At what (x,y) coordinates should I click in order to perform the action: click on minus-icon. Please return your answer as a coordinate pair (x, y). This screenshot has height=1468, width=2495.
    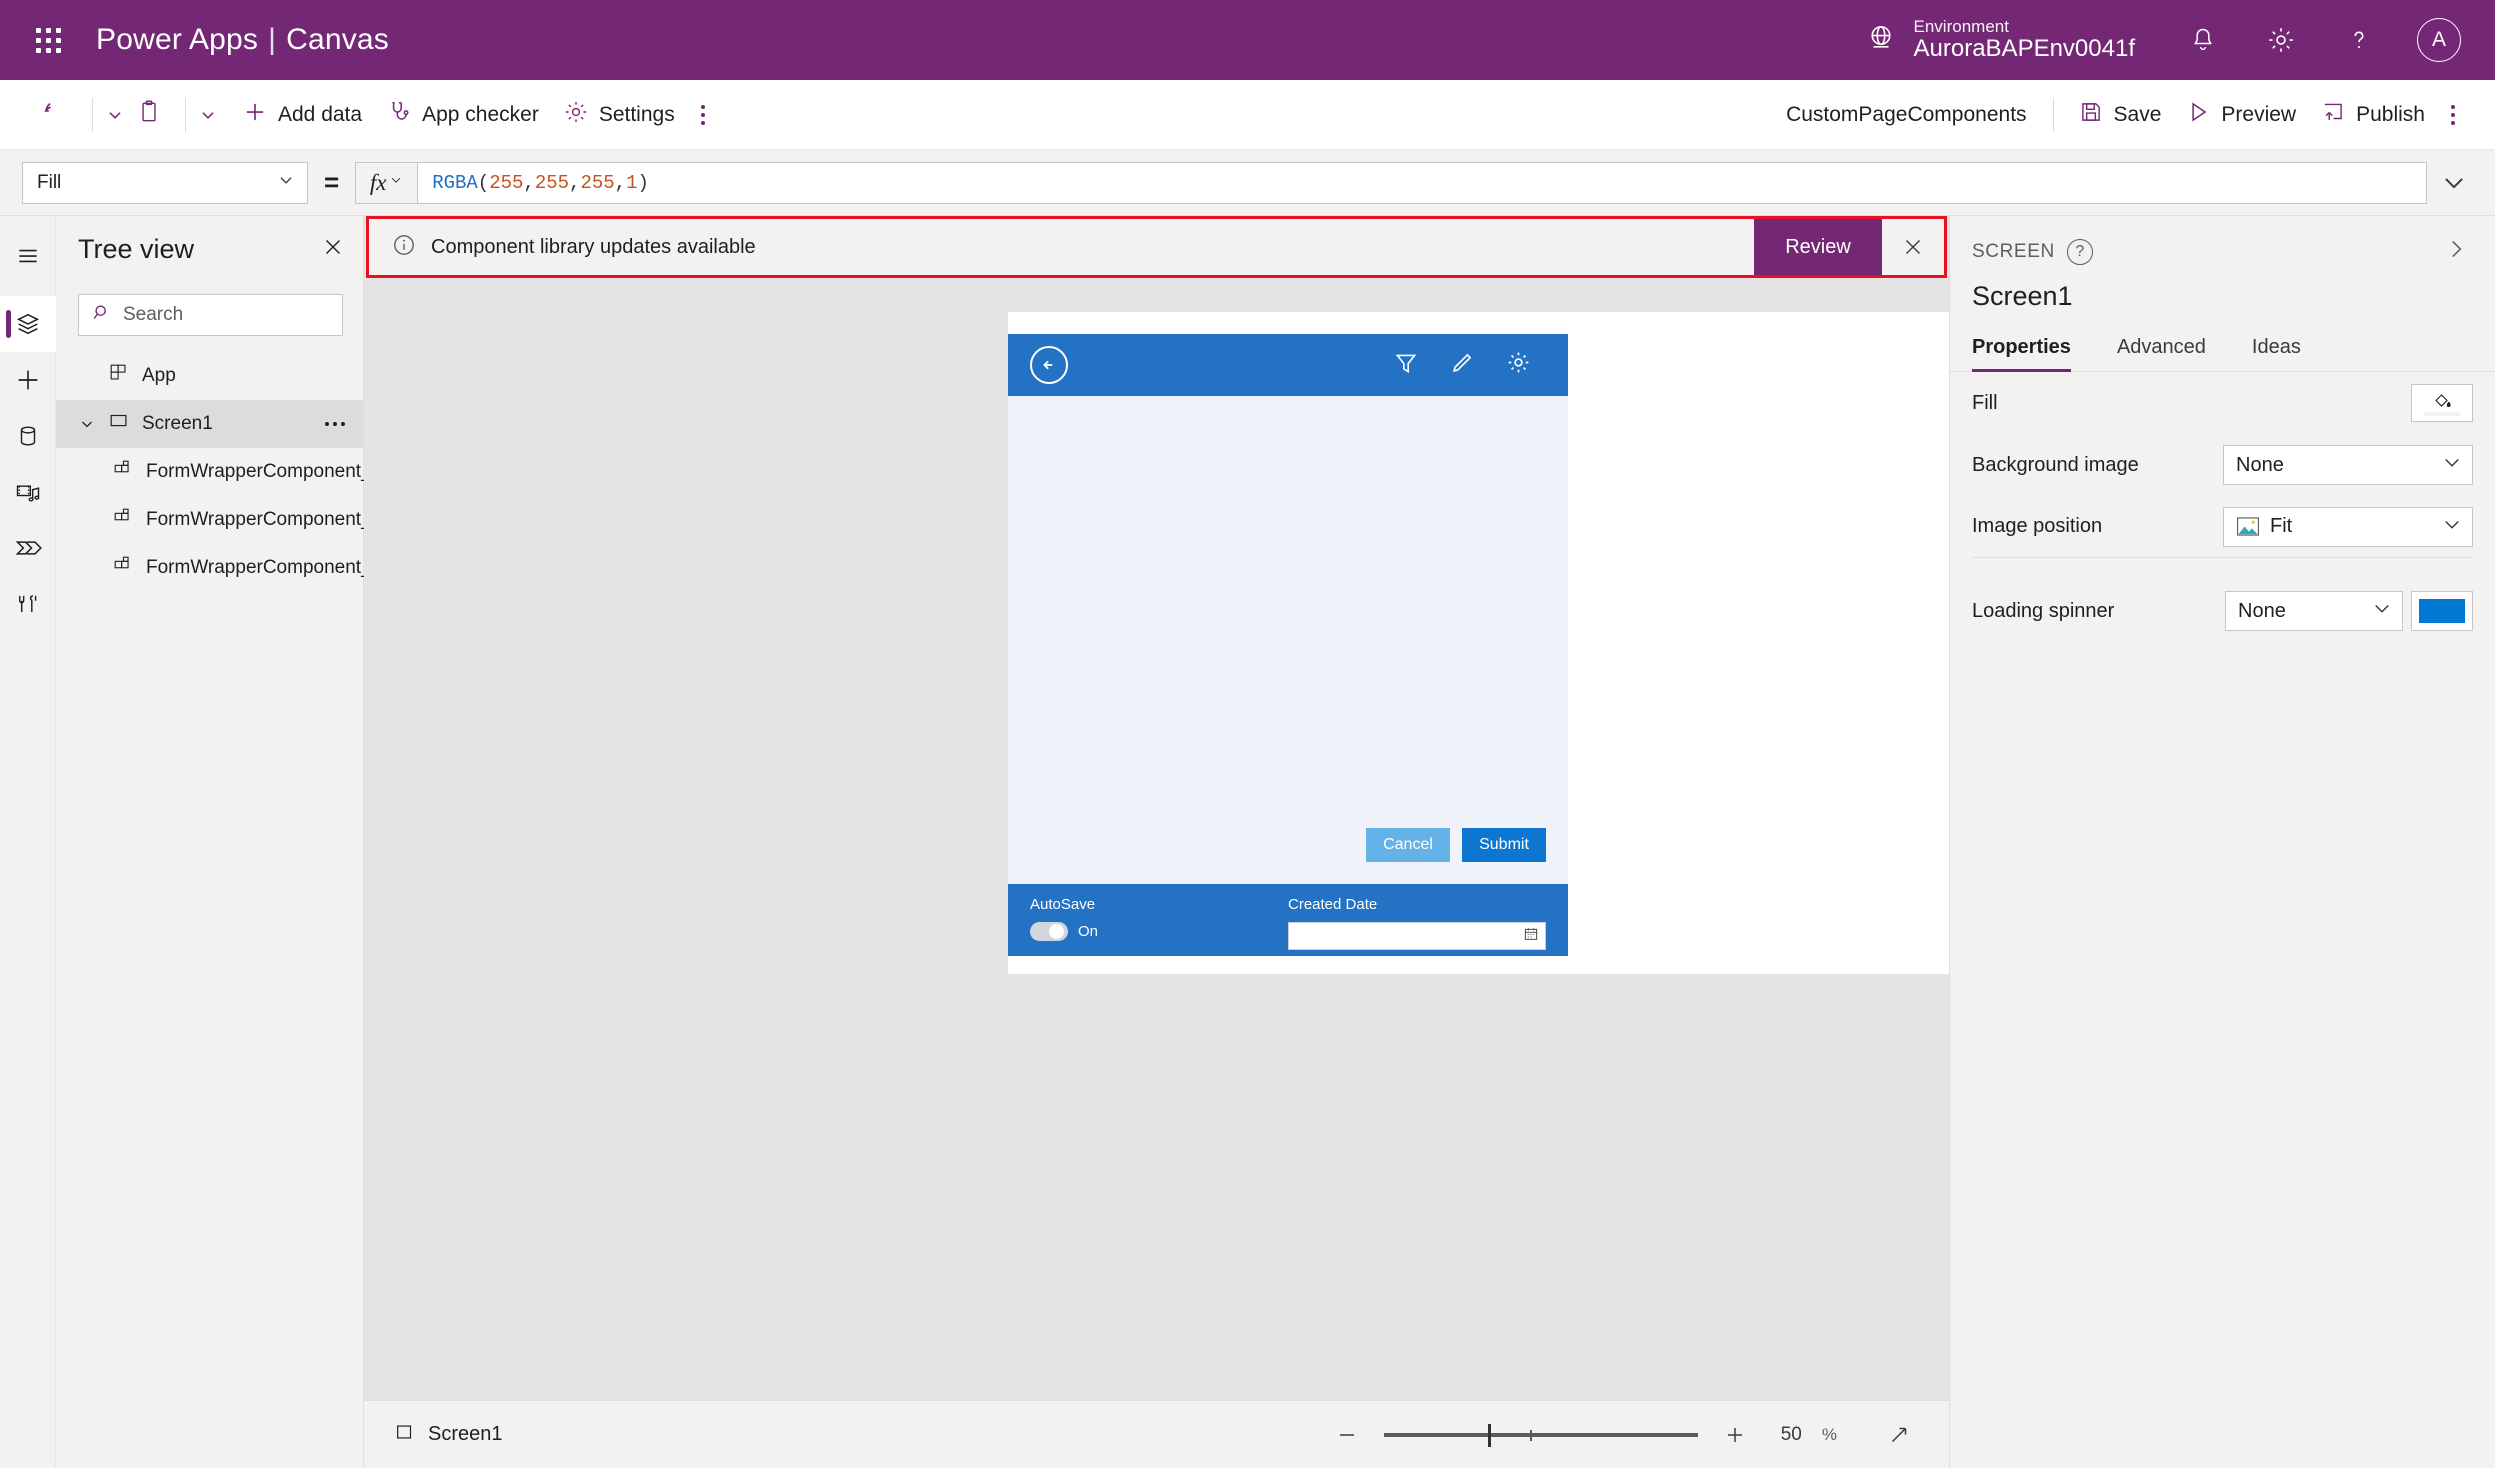
    Looking at the image, I should click on (1347, 1435).